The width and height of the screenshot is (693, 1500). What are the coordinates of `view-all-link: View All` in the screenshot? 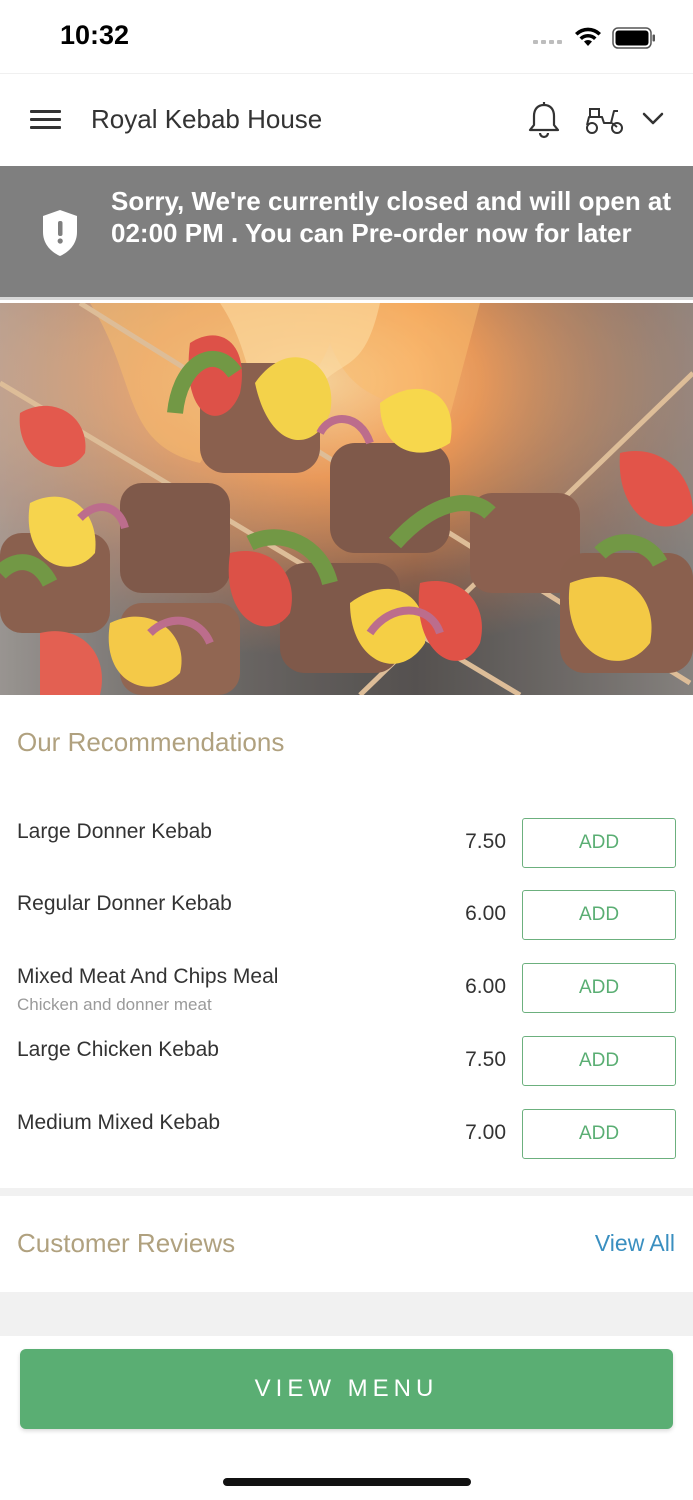 It's located at (635, 1243).